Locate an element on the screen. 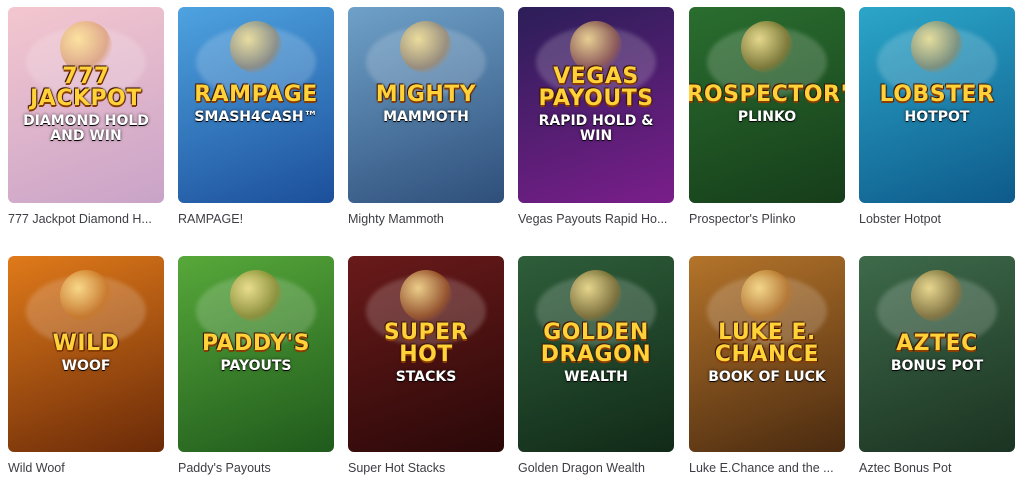  game-art: RAMPAGE SMASH4CASH™ is located at coordinates (256, 105).